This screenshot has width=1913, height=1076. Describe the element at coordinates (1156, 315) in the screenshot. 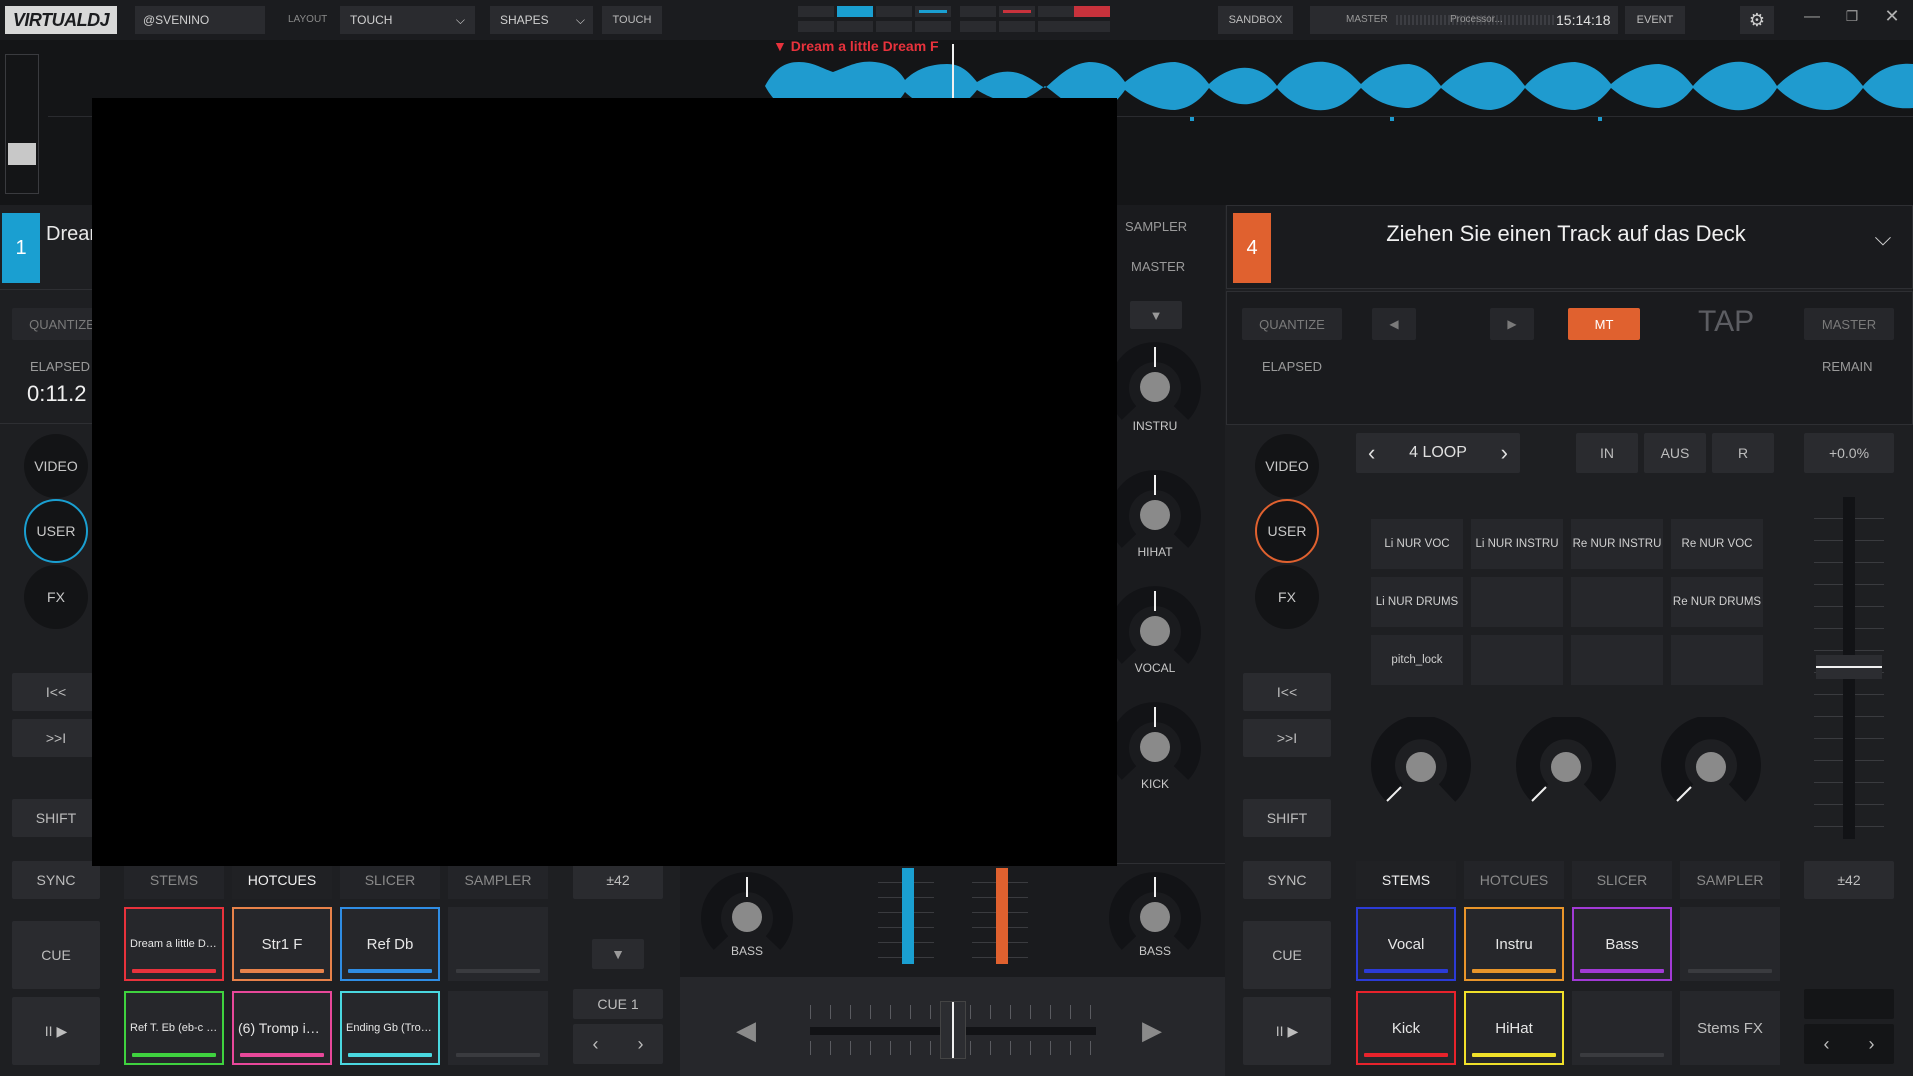

I see `mixer-expand-button: ▼` at that location.